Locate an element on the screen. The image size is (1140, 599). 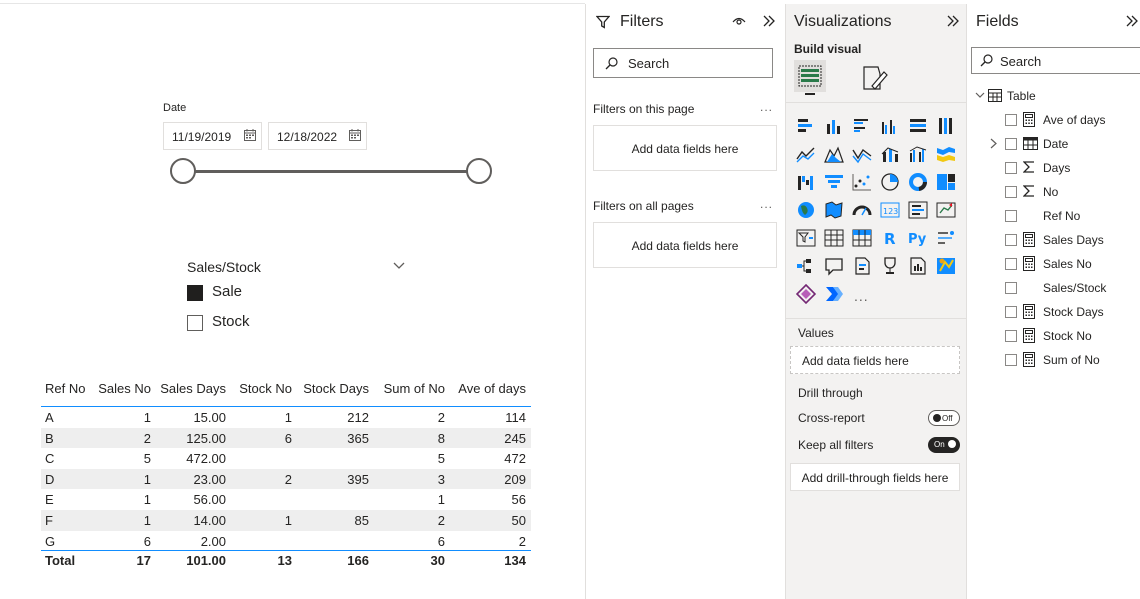
field-table-node: Table is located at coordinates (1053, 96).